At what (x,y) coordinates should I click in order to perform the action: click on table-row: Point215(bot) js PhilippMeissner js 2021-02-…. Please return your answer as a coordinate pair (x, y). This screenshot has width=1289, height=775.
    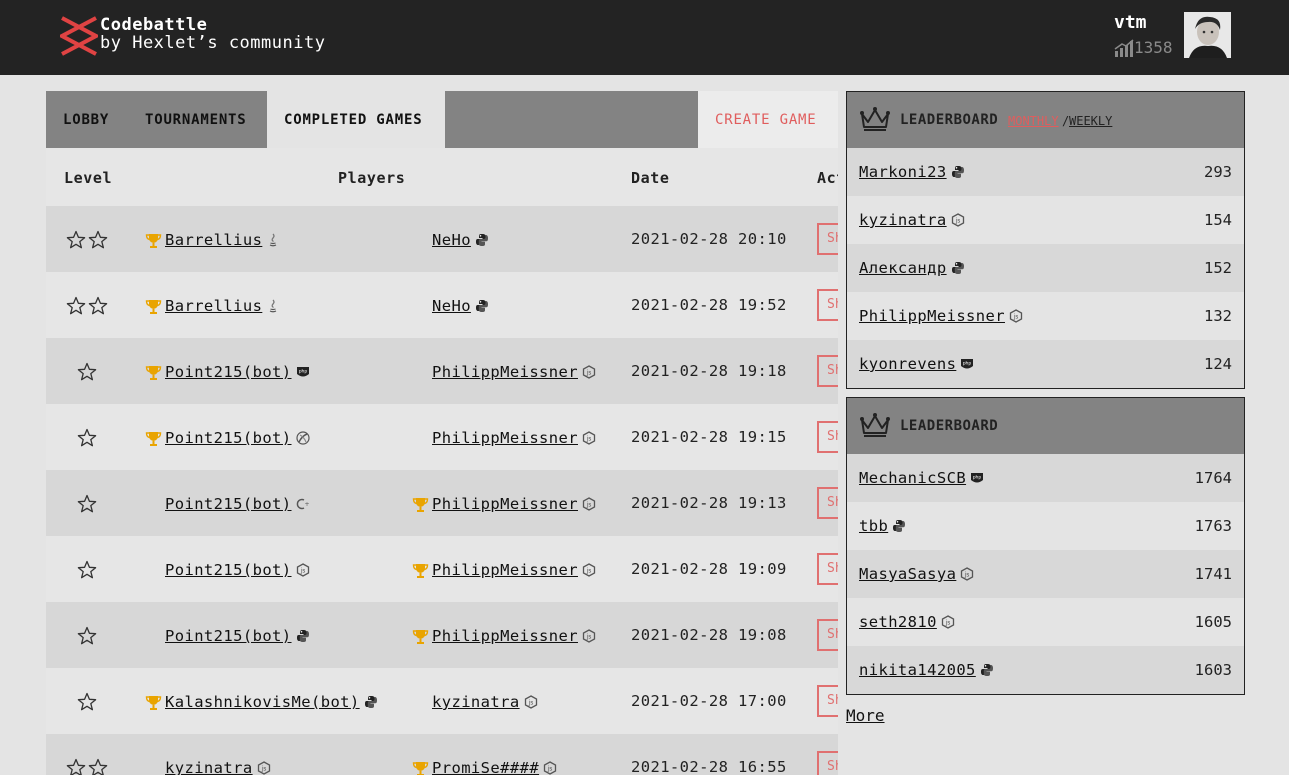
    Looking at the image, I should click on (442, 569).